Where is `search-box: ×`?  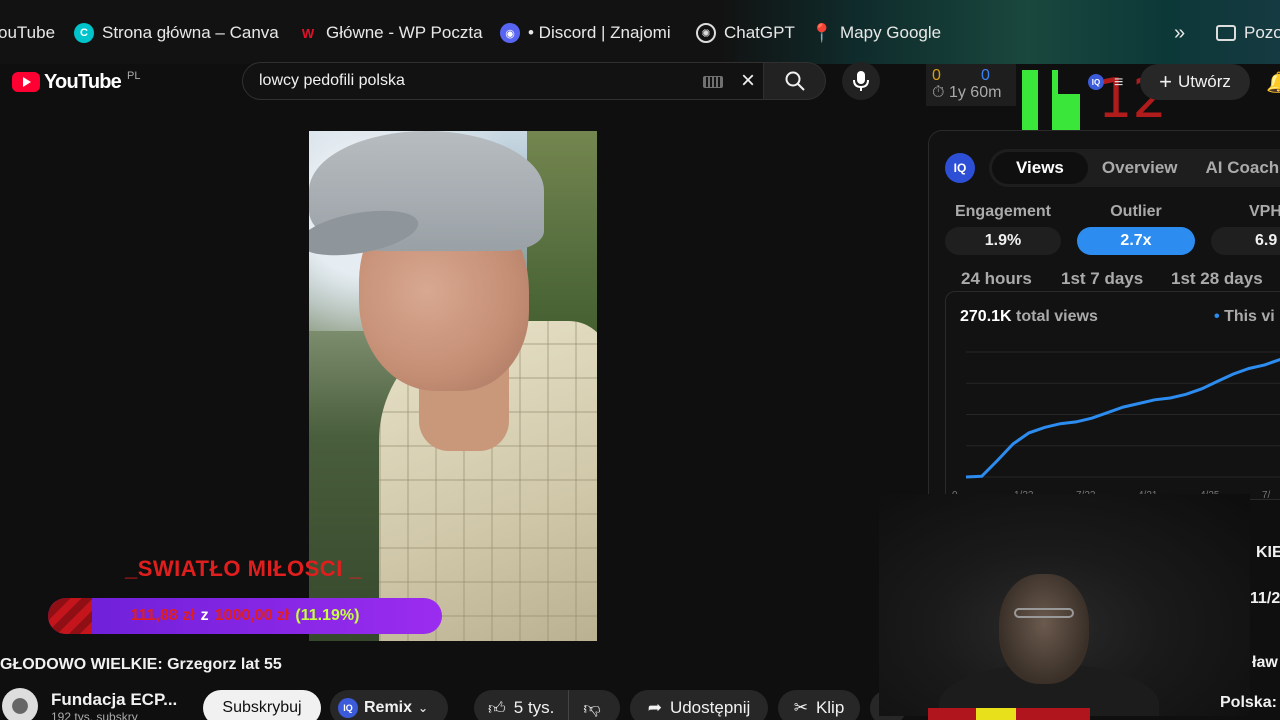 search-box: × is located at coordinates (503, 81).